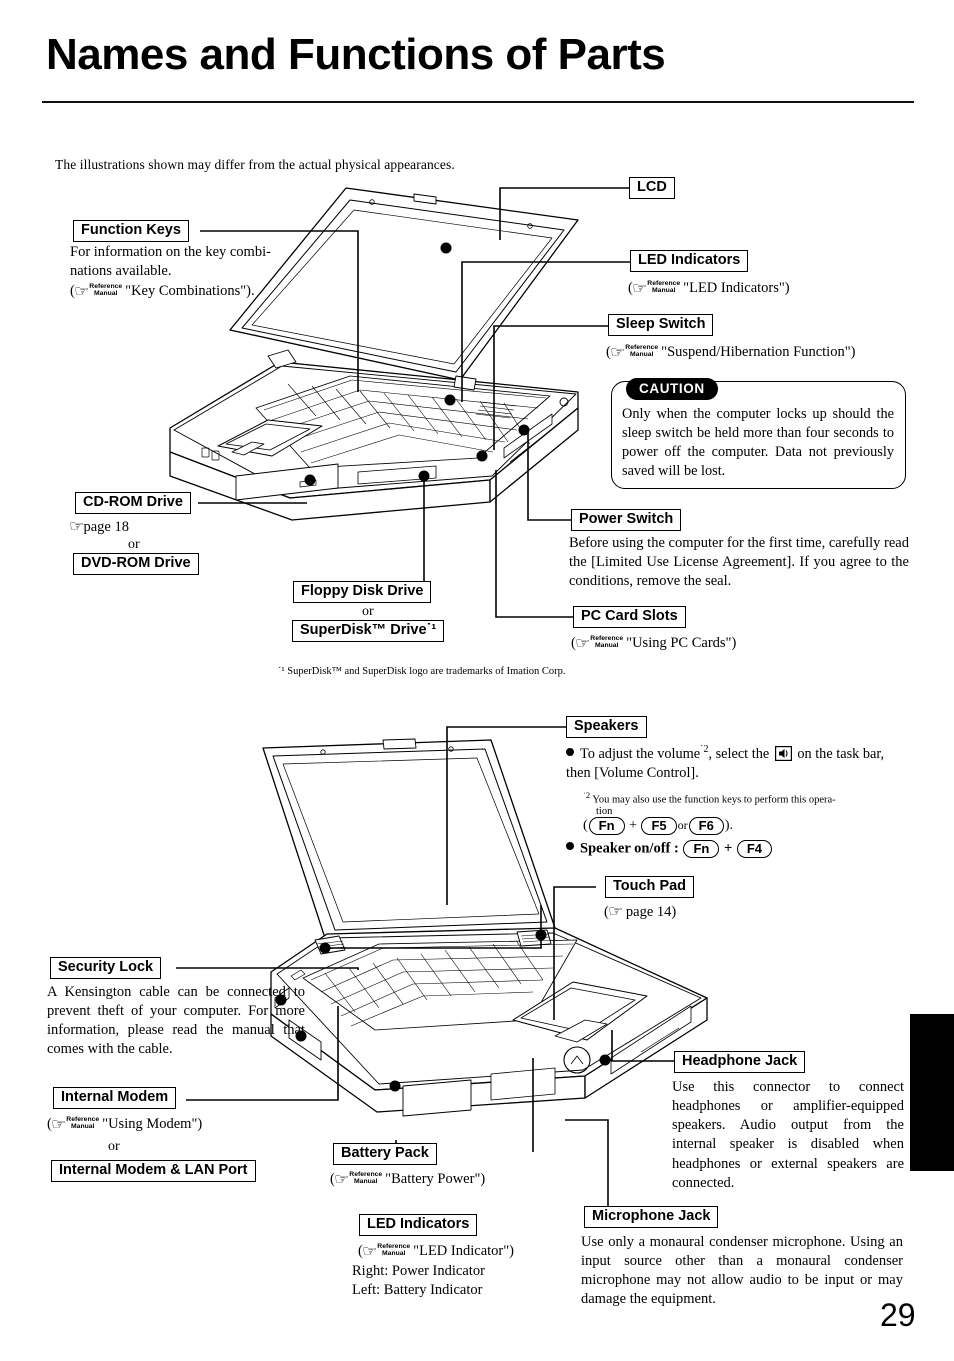 The width and height of the screenshot is (954, 1361). Describe the element at coordinates (153, 1171) in the screenshot. I see `callout-internal-modem-lan-port: Internal Modem & LAN Port` at that location.